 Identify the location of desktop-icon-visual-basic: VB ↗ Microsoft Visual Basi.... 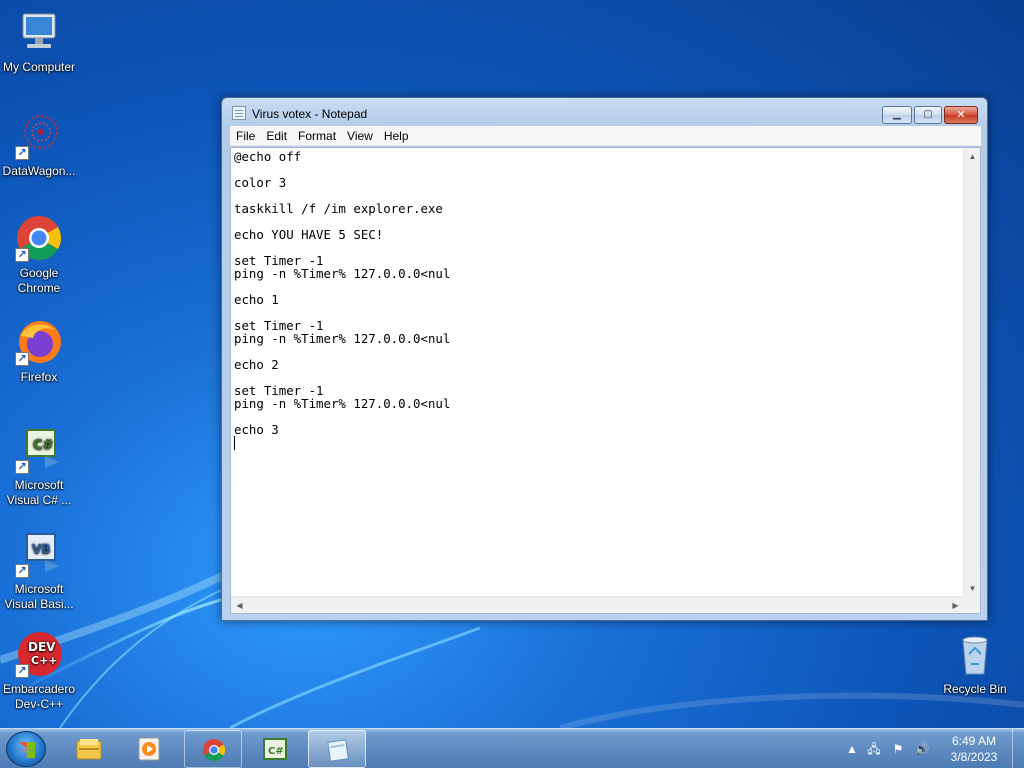
(39, 571).